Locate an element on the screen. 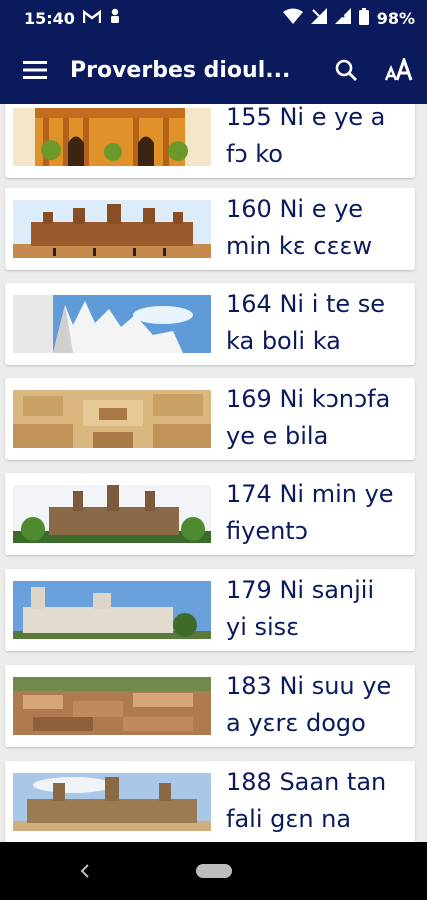 The height and width of the screenshot is (900, 427). proverb-title: 155 Ni e ye a fɔ ko is located at coordinates (318, 138).